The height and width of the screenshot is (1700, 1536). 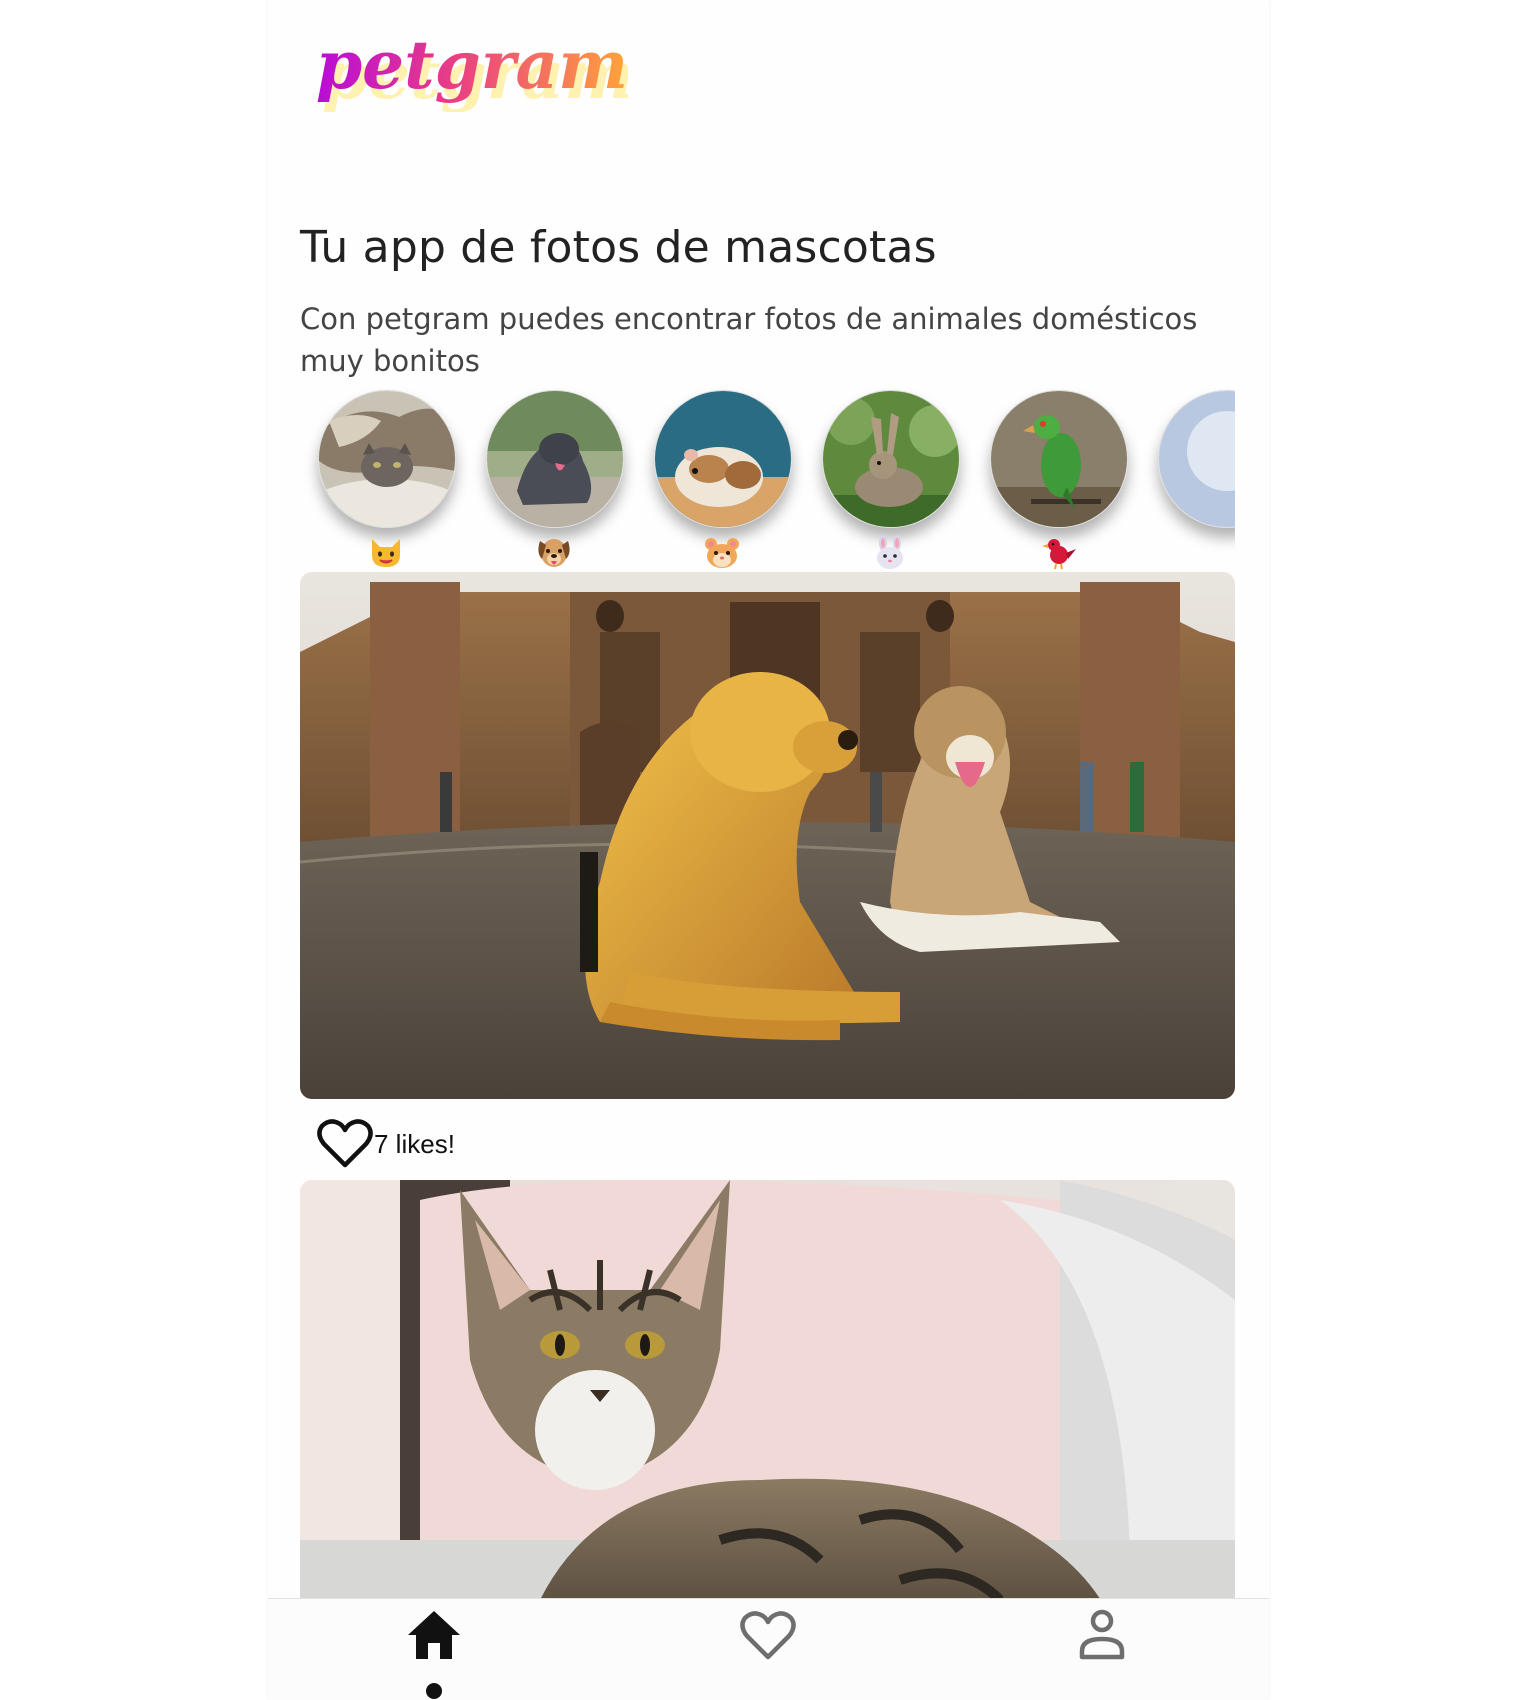 What do you see at coordinates (891, 459) in the screenshot?
I see `category-rabbits-photo` at bounding box center [891, 459].